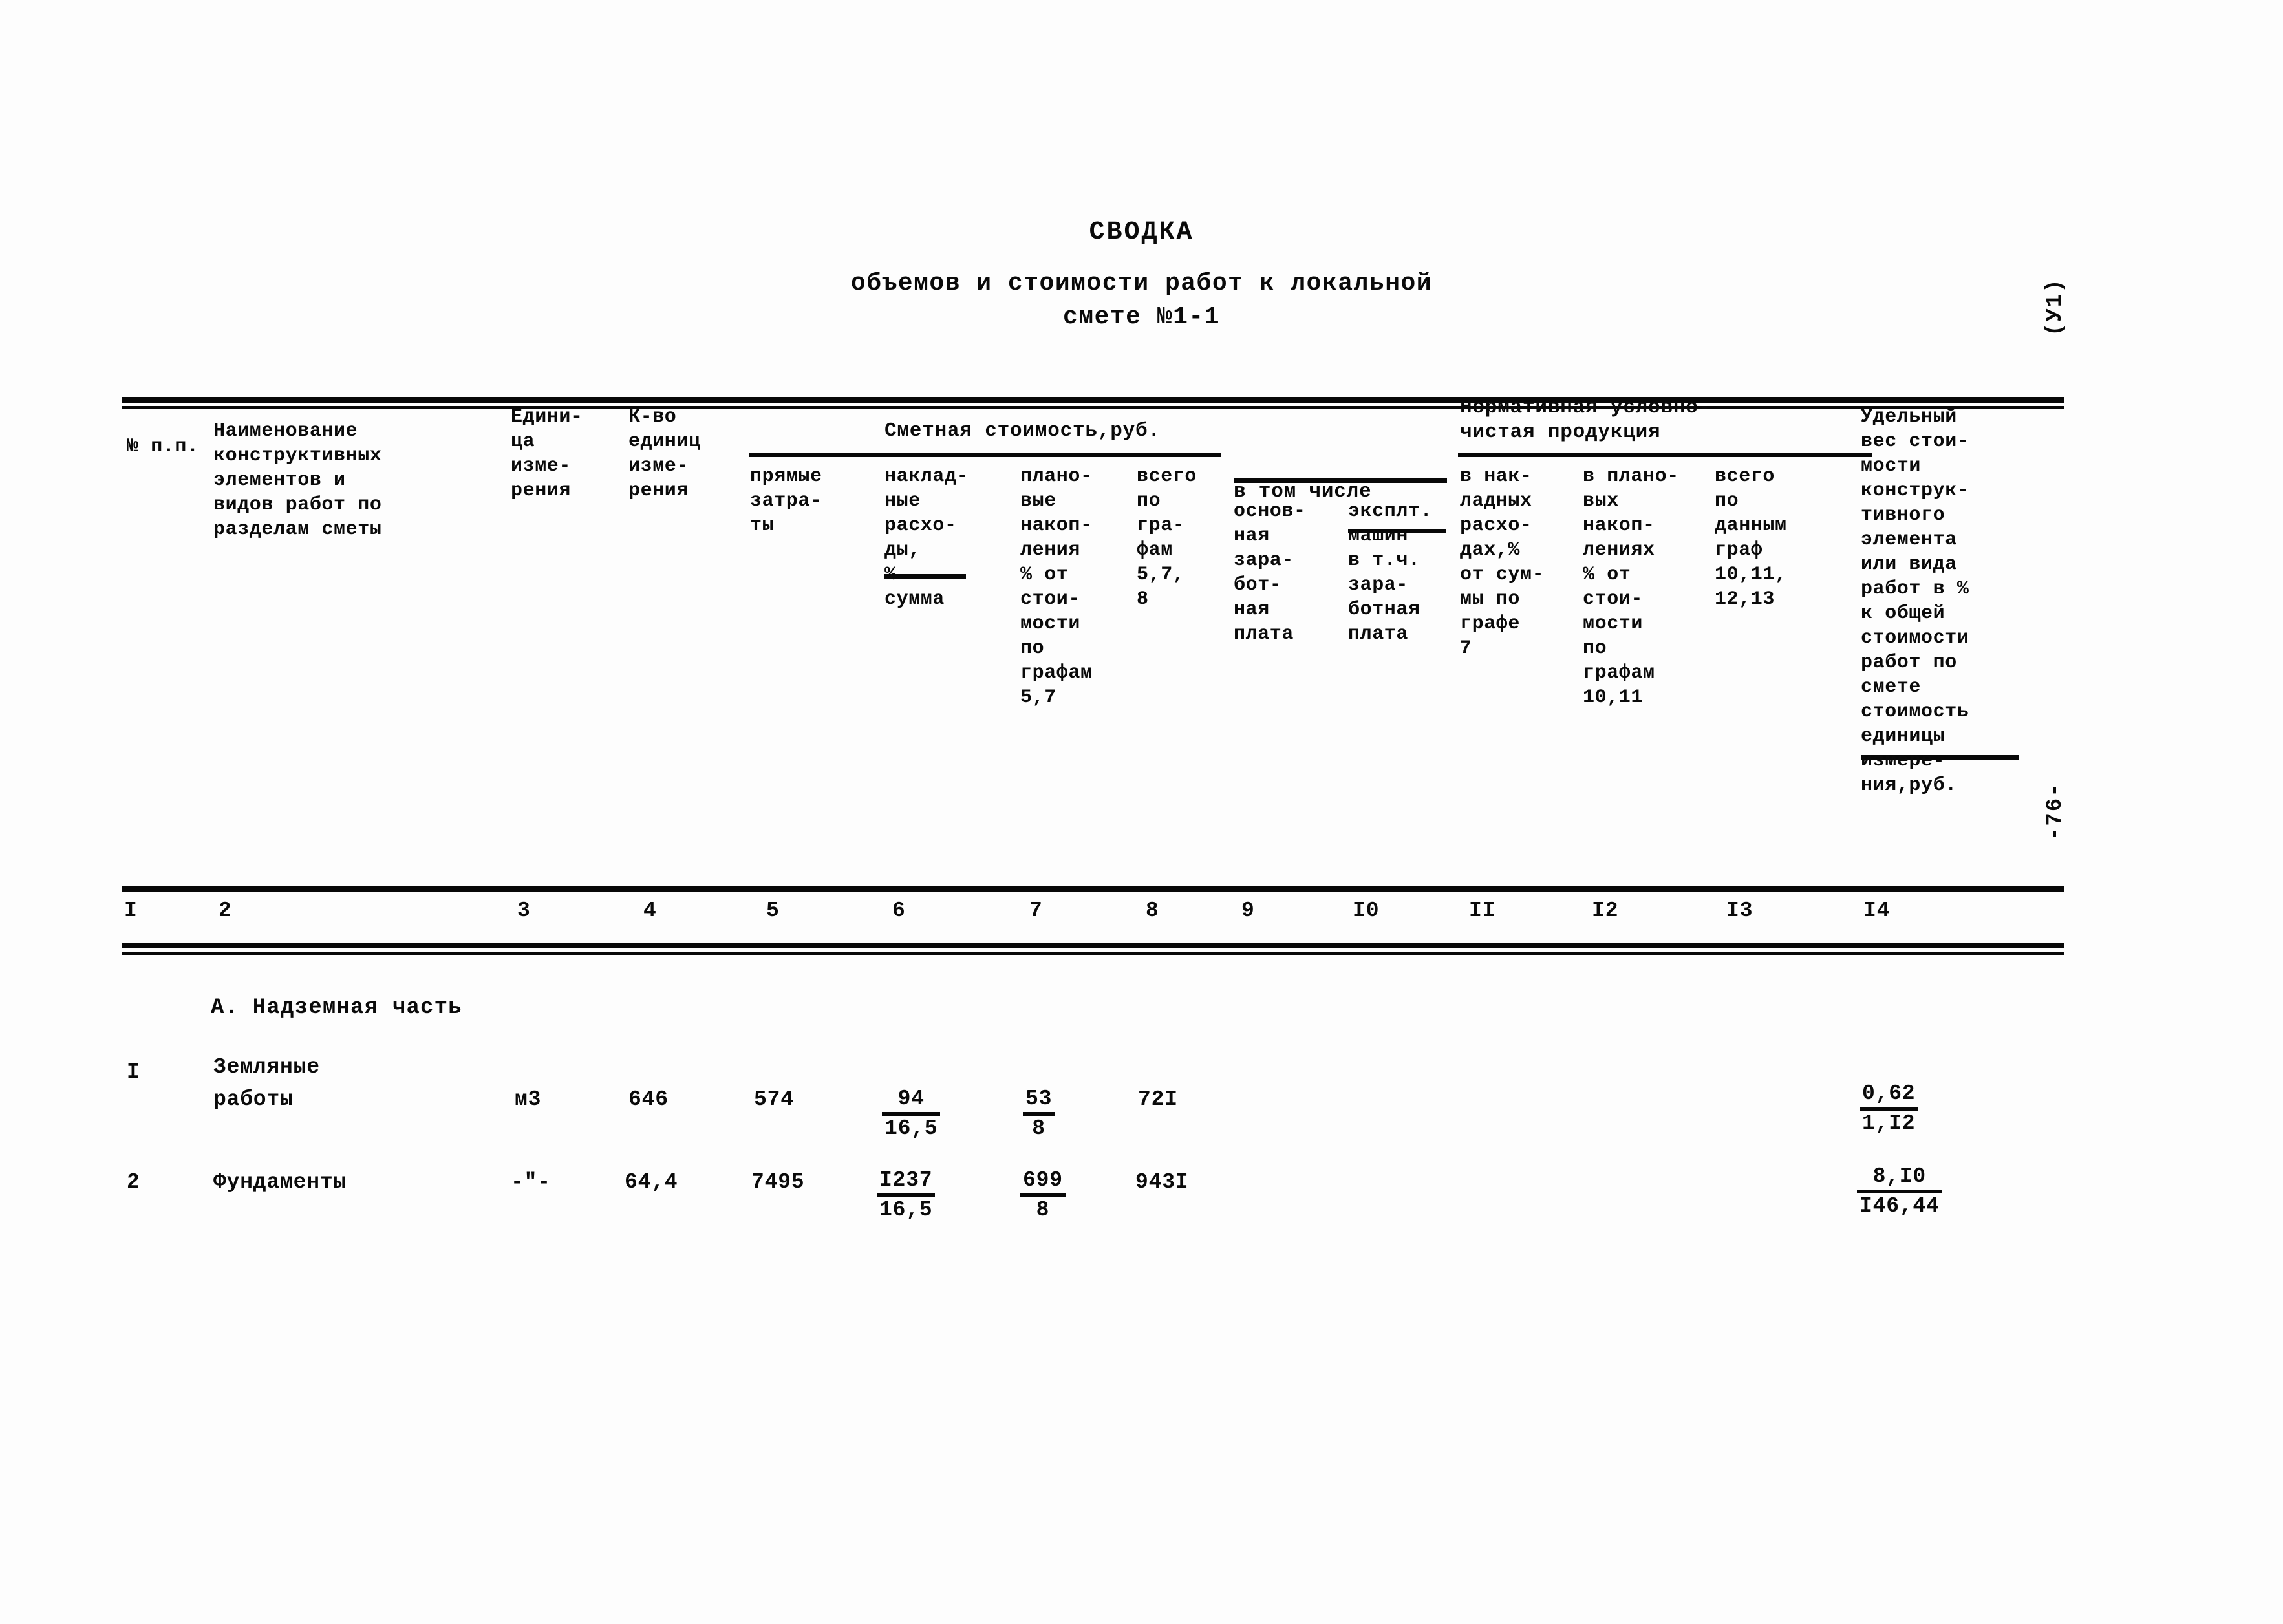  What do you see at coordinates (131, 911) in the screenshot?
I see `column-number-1: I` at bounding box center [131, 911].